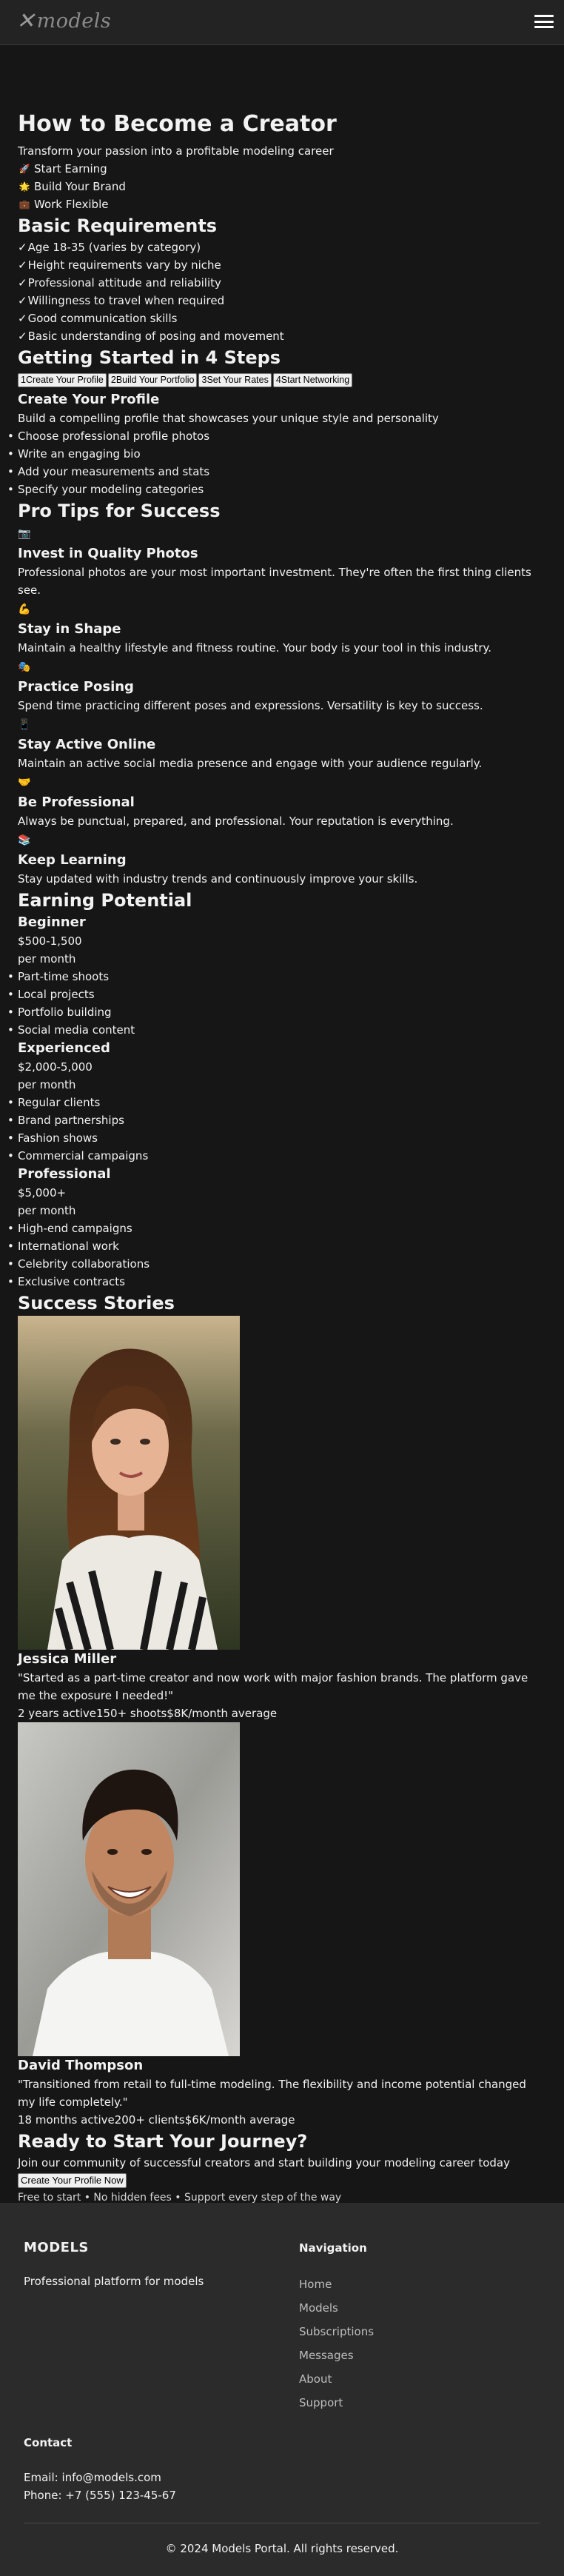 This screenshot has width=564, height=2576. I want to click on list-item: International work, so click(276, 1246).